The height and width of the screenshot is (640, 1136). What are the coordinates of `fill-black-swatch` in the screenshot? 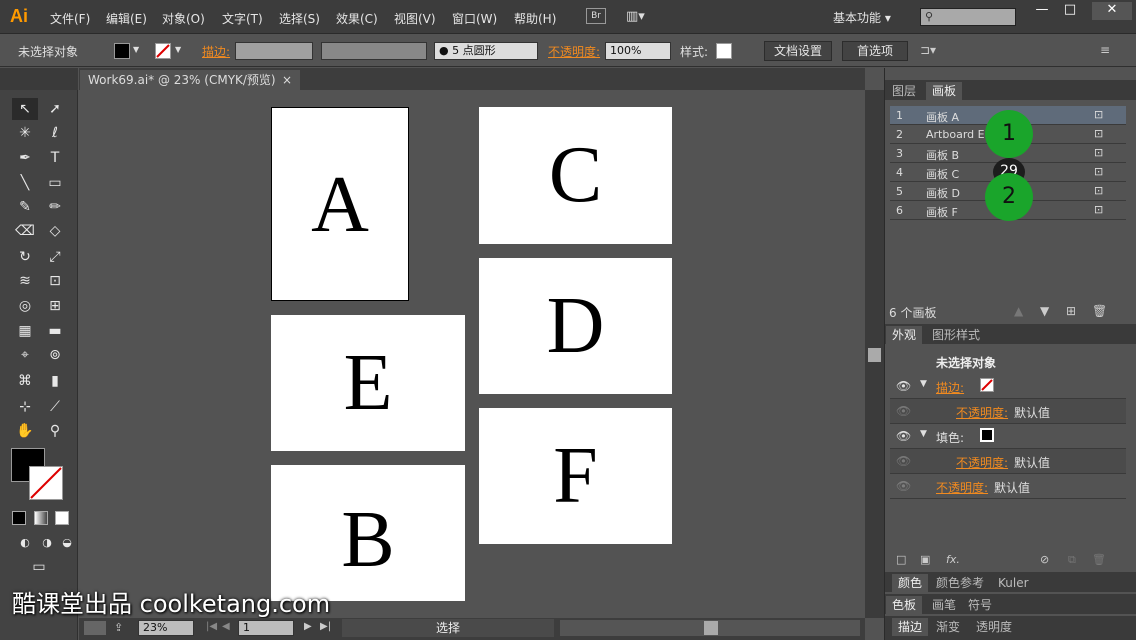 It's located at (987, 435).